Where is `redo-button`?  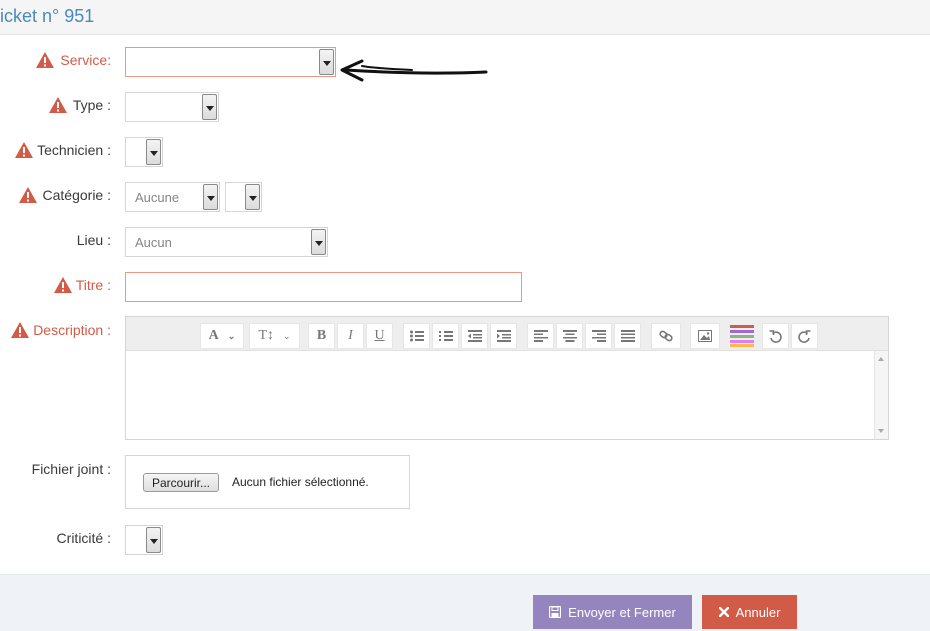 redo-button is located at coordinates (804, 336).